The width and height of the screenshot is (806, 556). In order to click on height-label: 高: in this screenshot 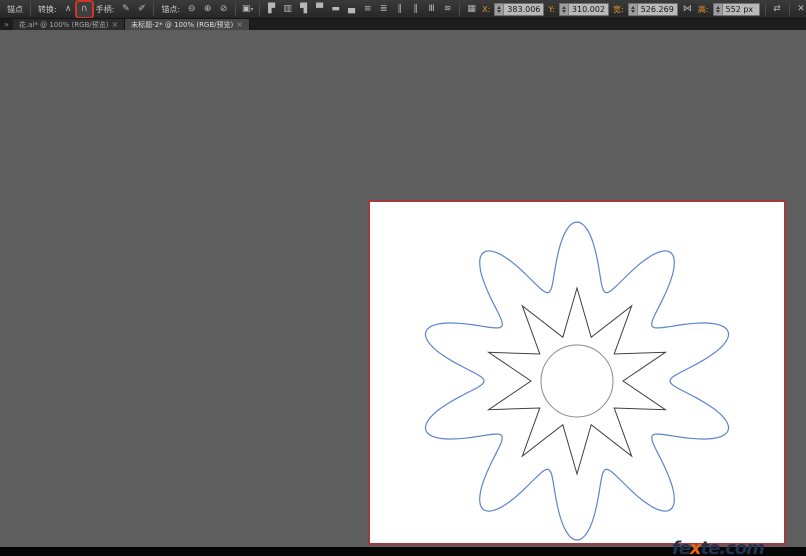, I will do `click(703, 9)`.